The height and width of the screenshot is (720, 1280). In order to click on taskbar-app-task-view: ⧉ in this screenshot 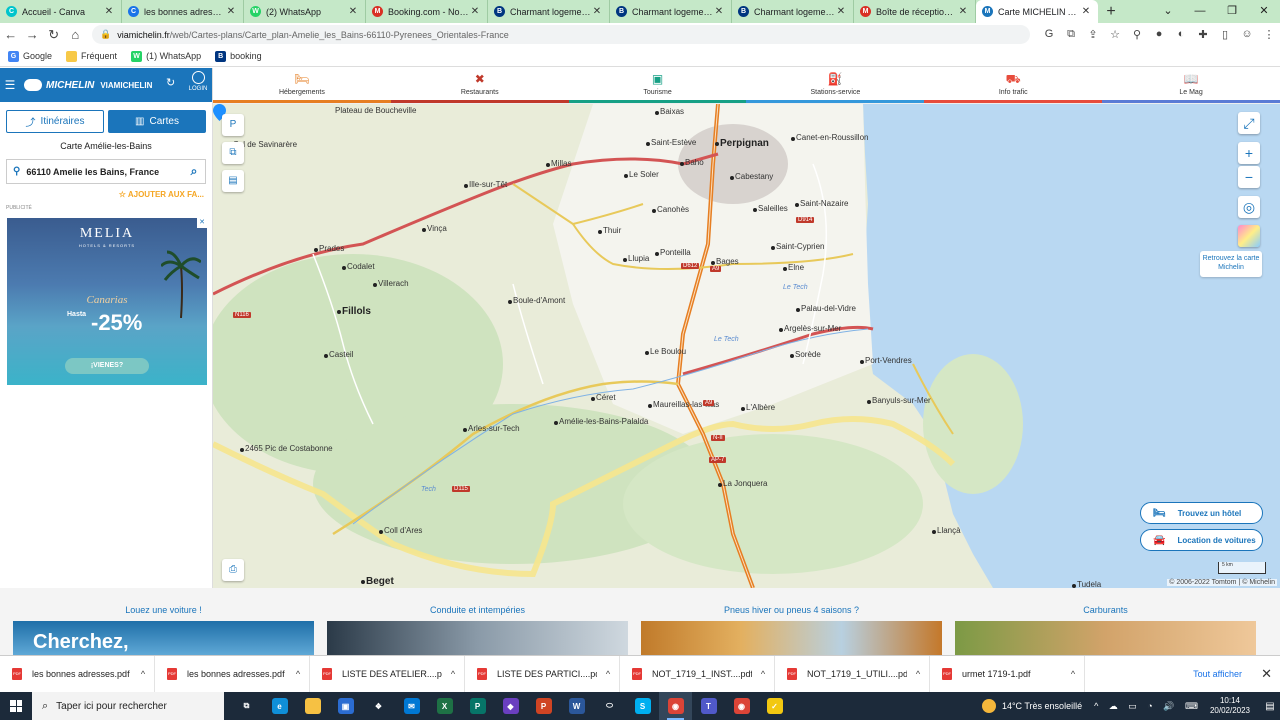, I will do `click(246, 706)`.